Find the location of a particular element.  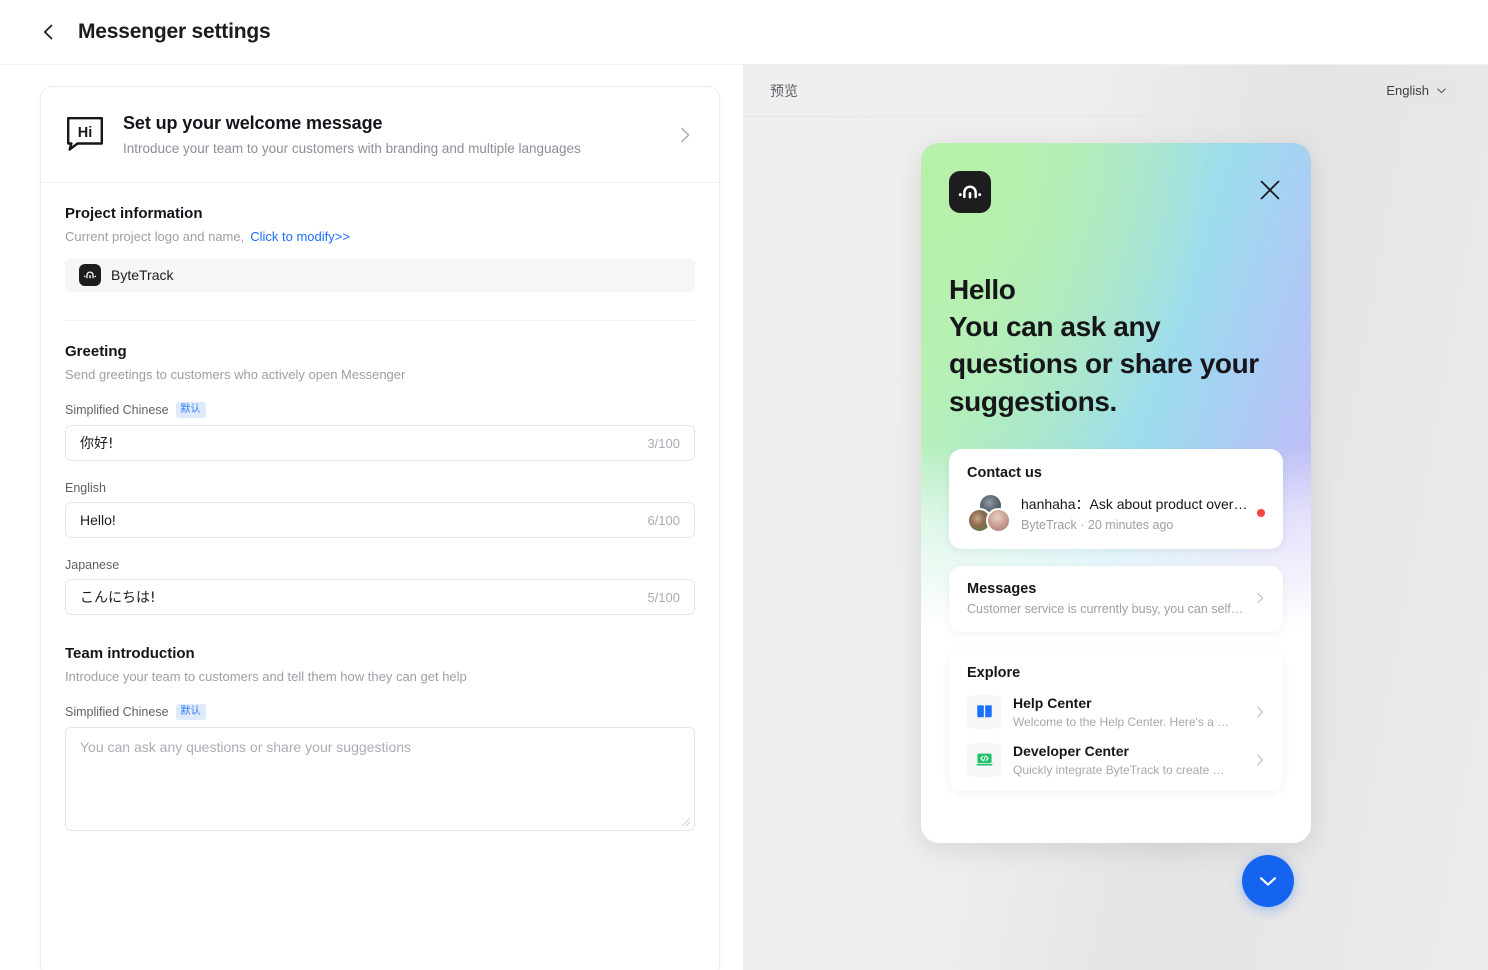

svg-text: Hi is located at coordinates (85, 133).